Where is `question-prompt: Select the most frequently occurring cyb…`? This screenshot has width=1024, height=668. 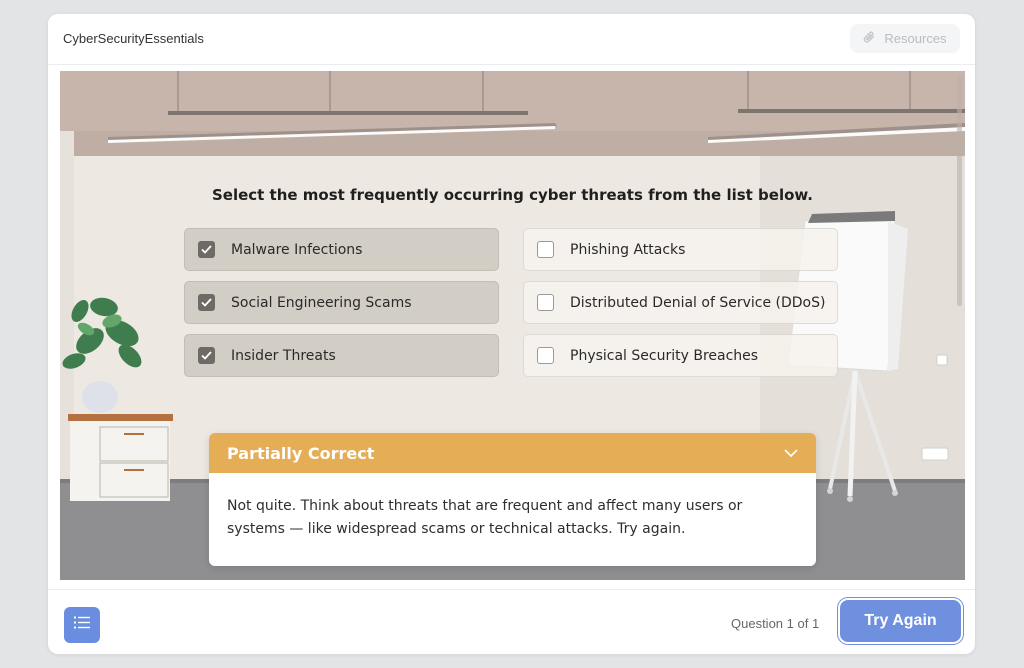
question-prompt: Select the most frequently occurring cyb… is located at coordinates (512, 195).